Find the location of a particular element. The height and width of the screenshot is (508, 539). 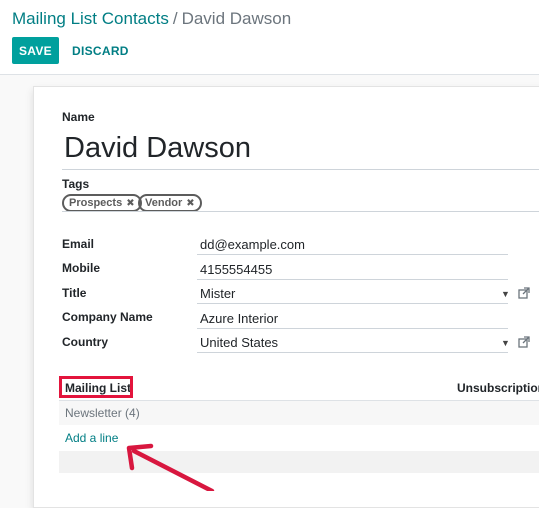

highlight-box is located at coordinates (96, 387).